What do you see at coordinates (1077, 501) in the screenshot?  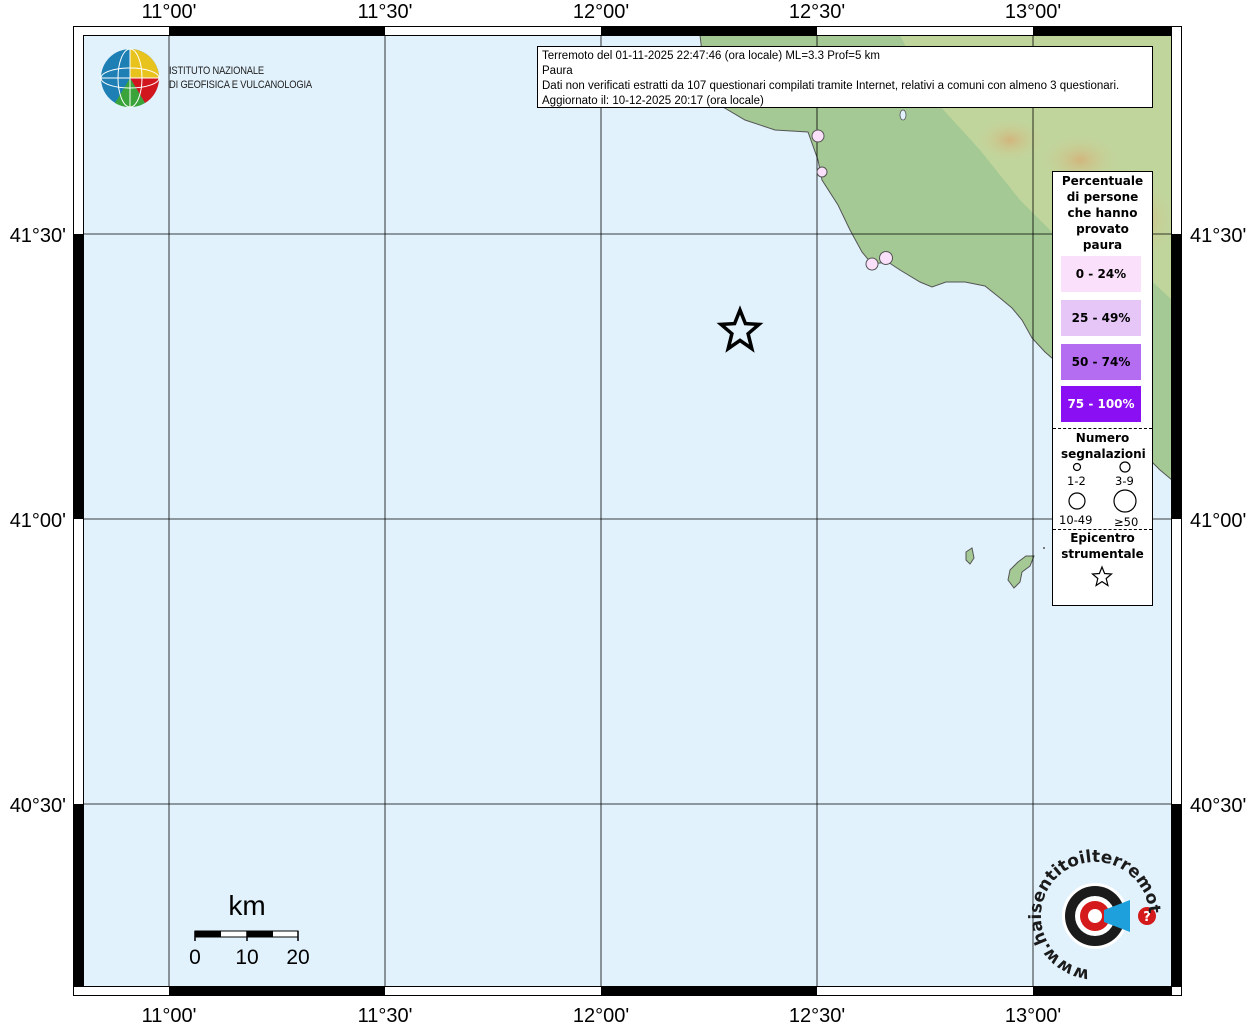 I see `size-10-49-icon` at bounding box center [1077, 501].